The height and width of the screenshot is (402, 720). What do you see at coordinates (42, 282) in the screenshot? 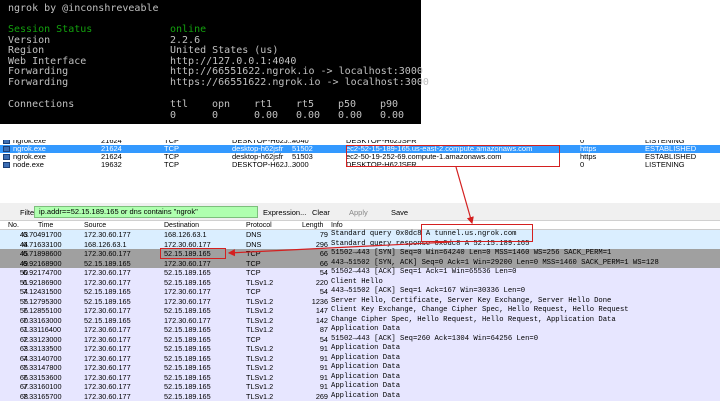
I see `packet-time: 6.92186900` at bounding box center [42, 282].